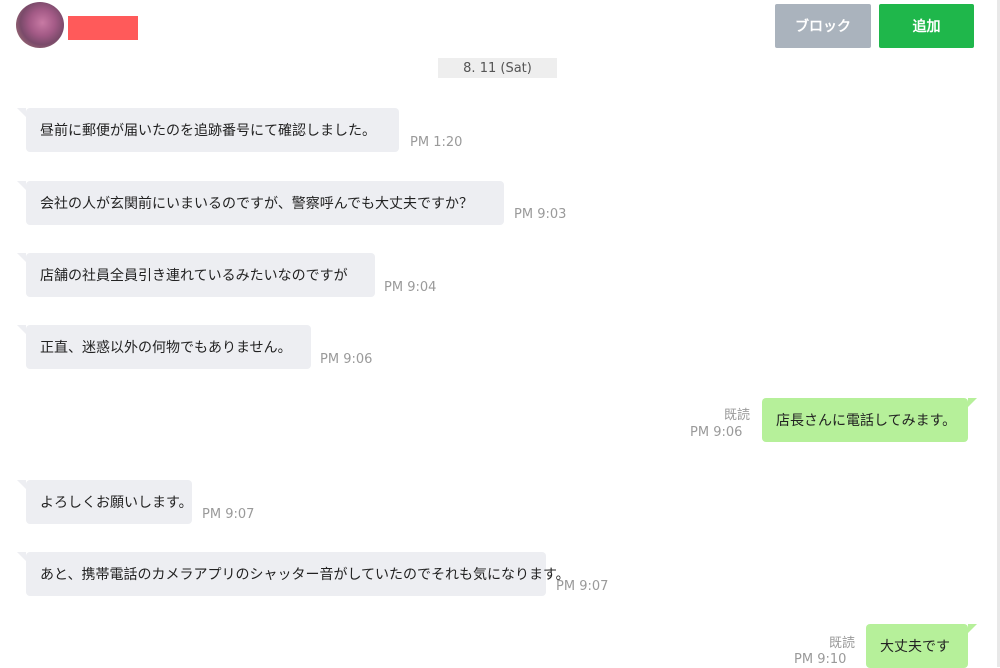  I want to click on redacted-username, so click(103, 28).